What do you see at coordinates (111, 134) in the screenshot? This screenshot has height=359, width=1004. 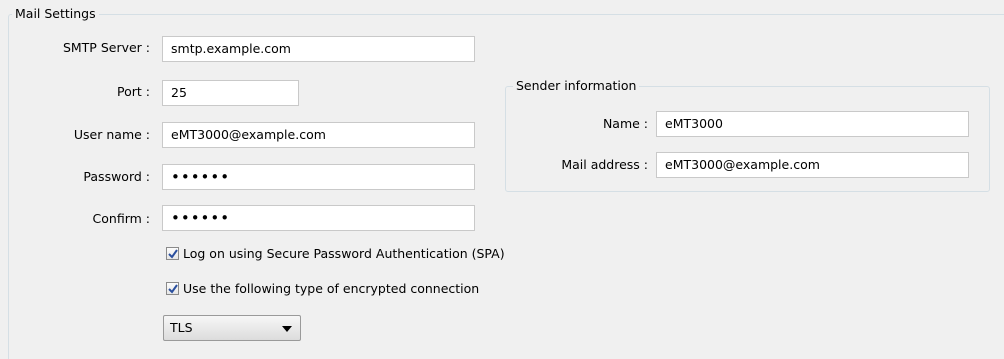 I see `user-name-label: User name :` at bounding box center [111, 134].